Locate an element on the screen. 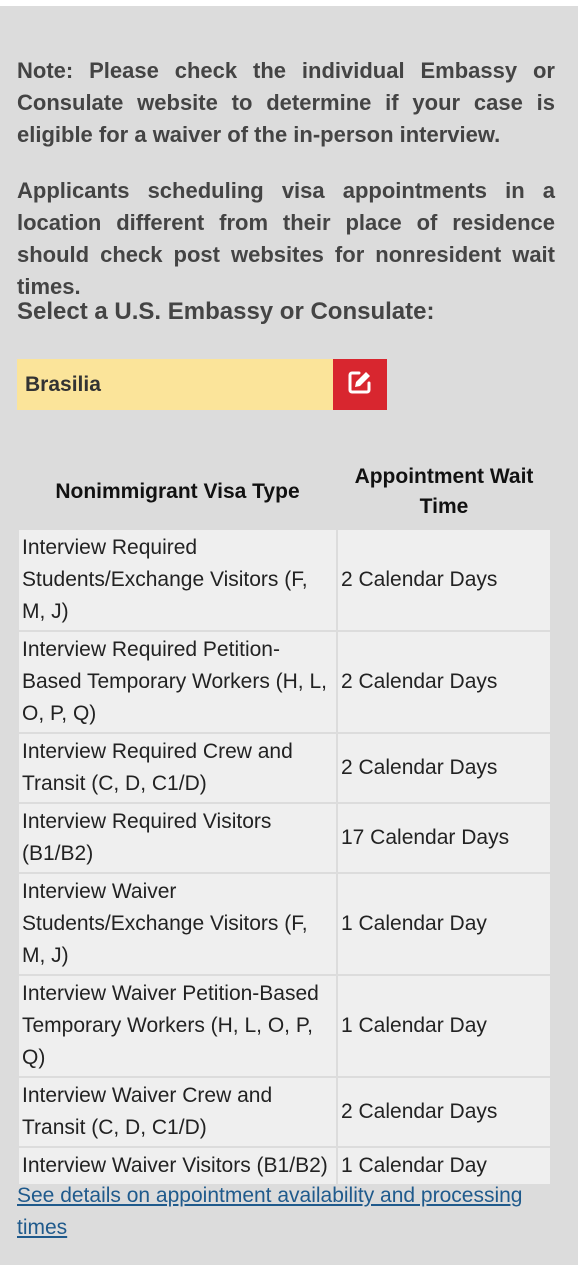 The image size is (584, 1271). edit-icon is located at coordinates (360, 384).